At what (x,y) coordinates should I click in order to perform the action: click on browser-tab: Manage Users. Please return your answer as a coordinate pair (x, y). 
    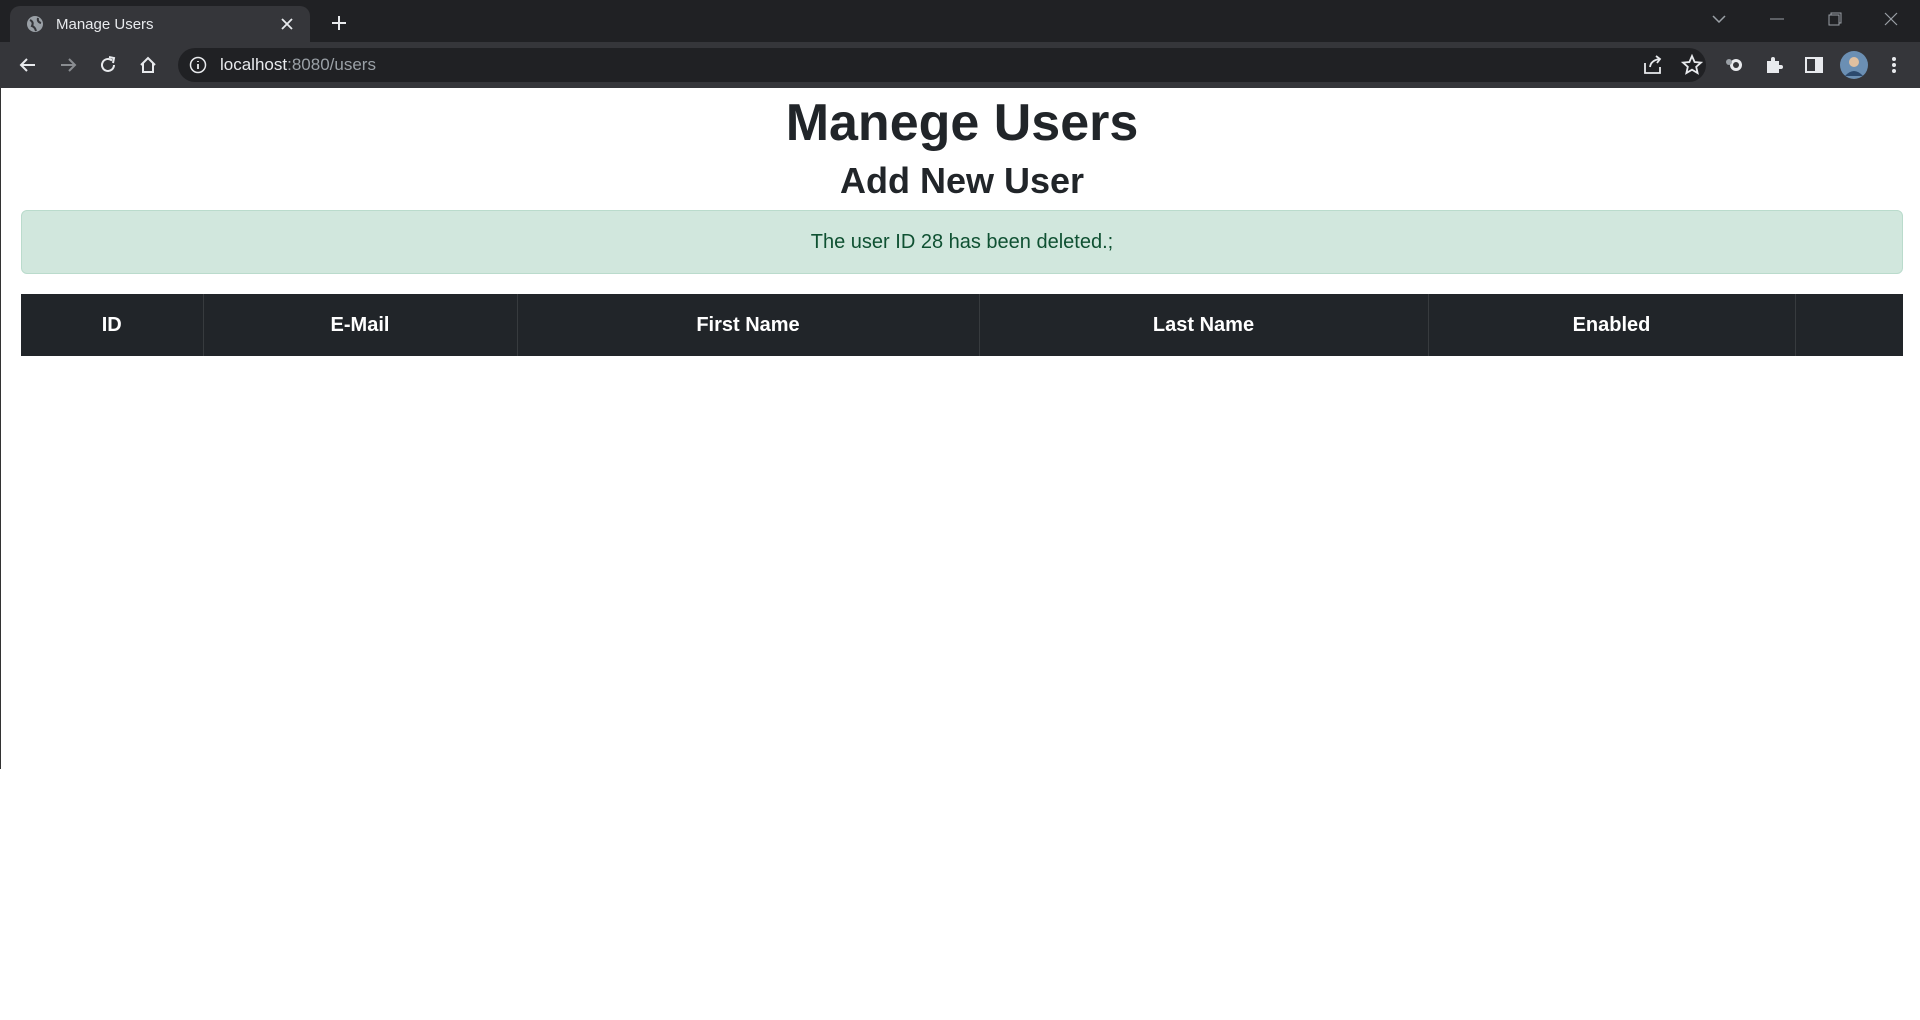
    Looking at the image, I should click on (160, 24).